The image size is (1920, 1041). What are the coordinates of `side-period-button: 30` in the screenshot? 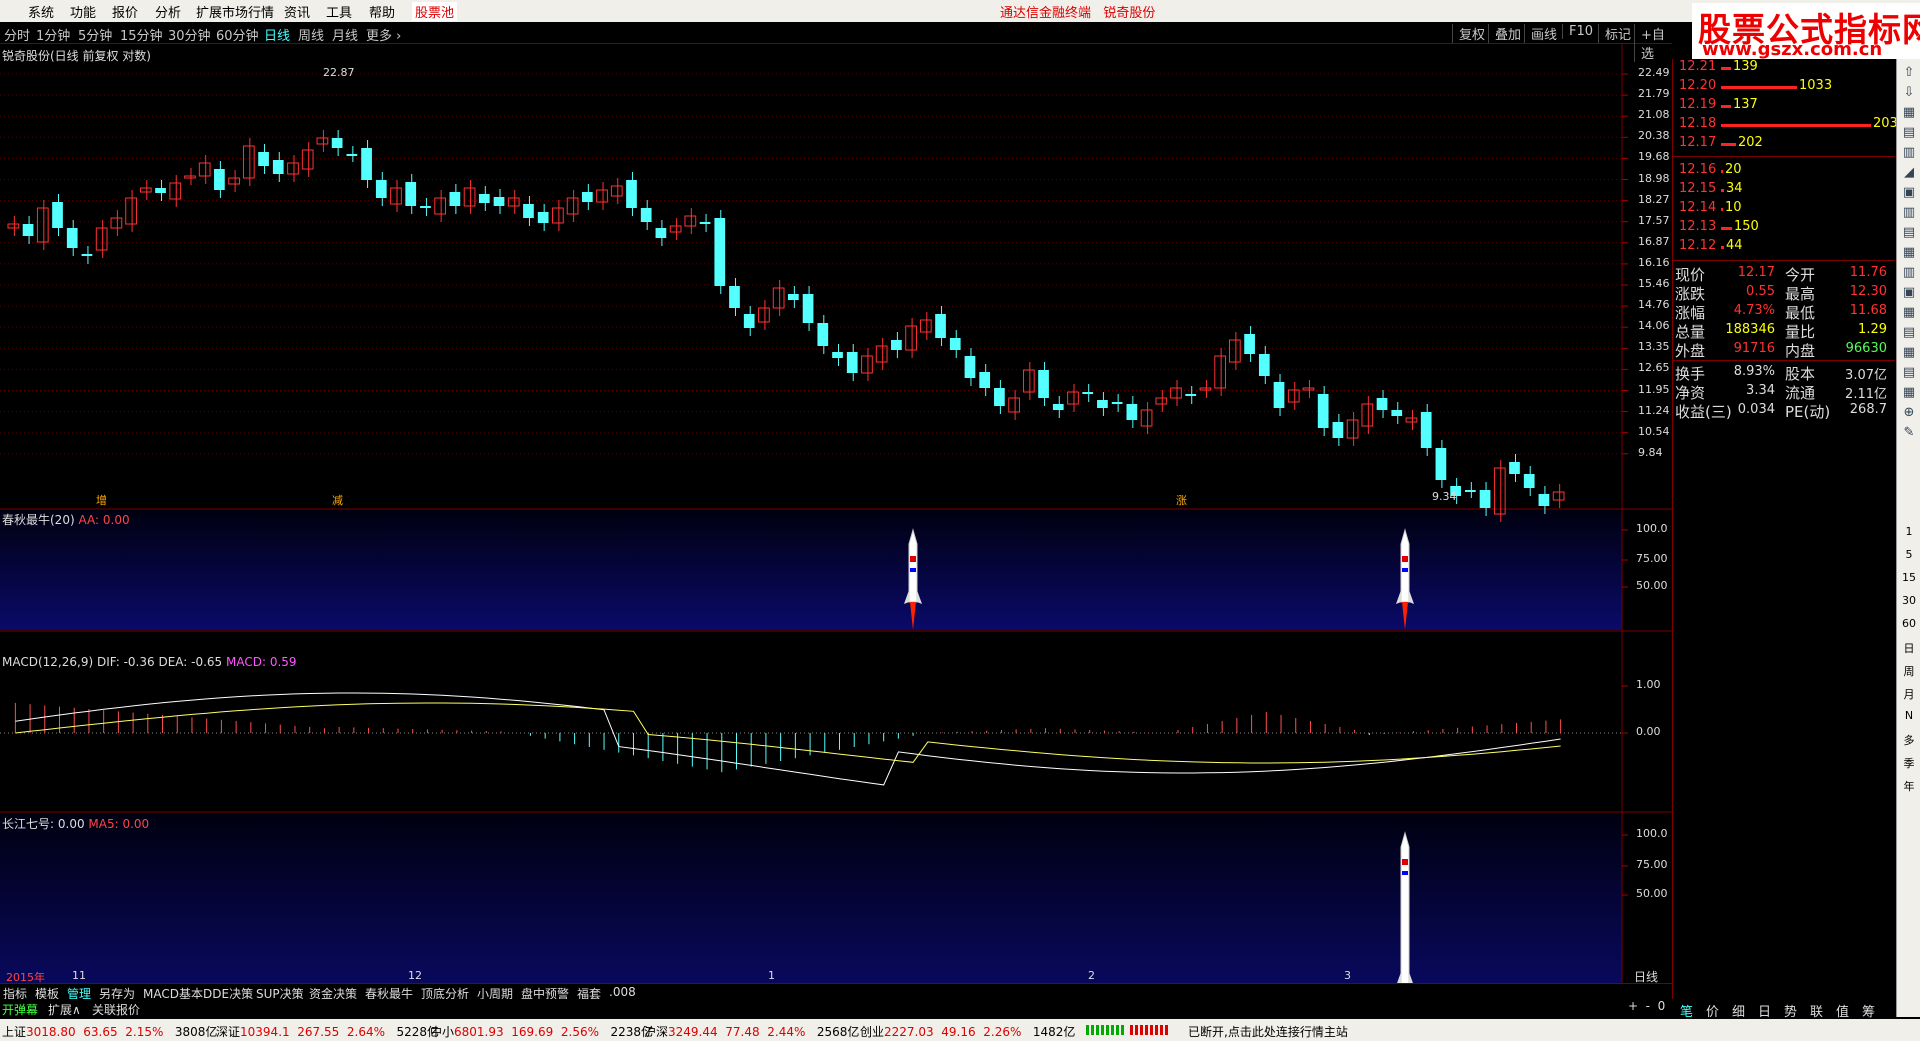 It's located at (1909, 600).